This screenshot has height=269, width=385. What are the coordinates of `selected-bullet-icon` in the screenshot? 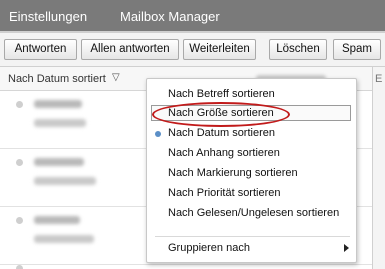 It's located at (158, 134).